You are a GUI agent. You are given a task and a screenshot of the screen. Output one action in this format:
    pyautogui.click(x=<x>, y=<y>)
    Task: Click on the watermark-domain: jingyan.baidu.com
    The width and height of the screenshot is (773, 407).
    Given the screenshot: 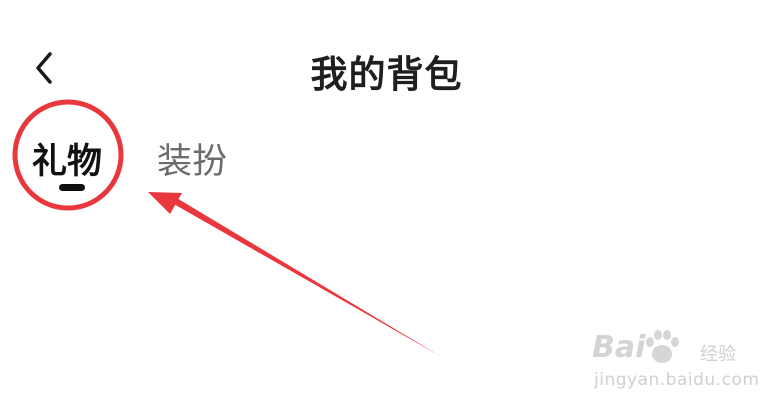 What is the action you would take?
    pyautogui.click(x=677, y=380)
    